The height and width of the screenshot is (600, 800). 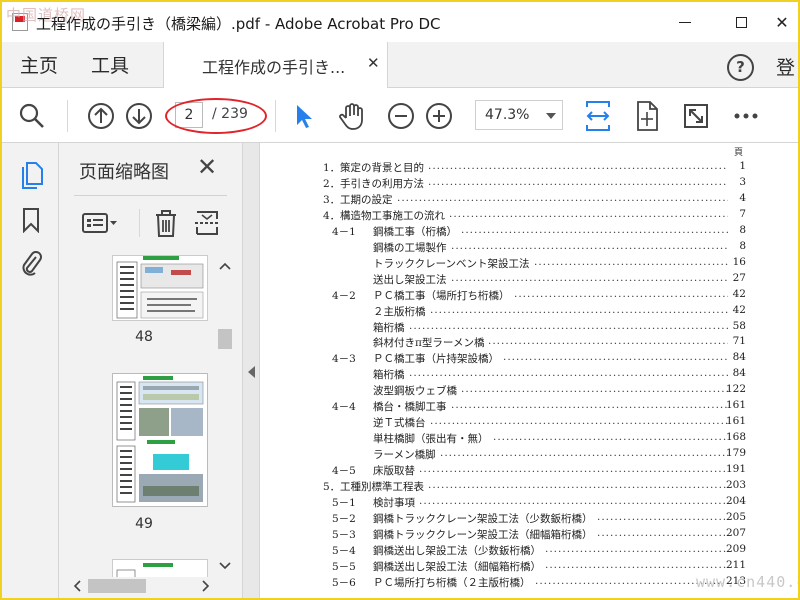 I want to click on toc-entry-page: 179, so click(x=735, y=453).